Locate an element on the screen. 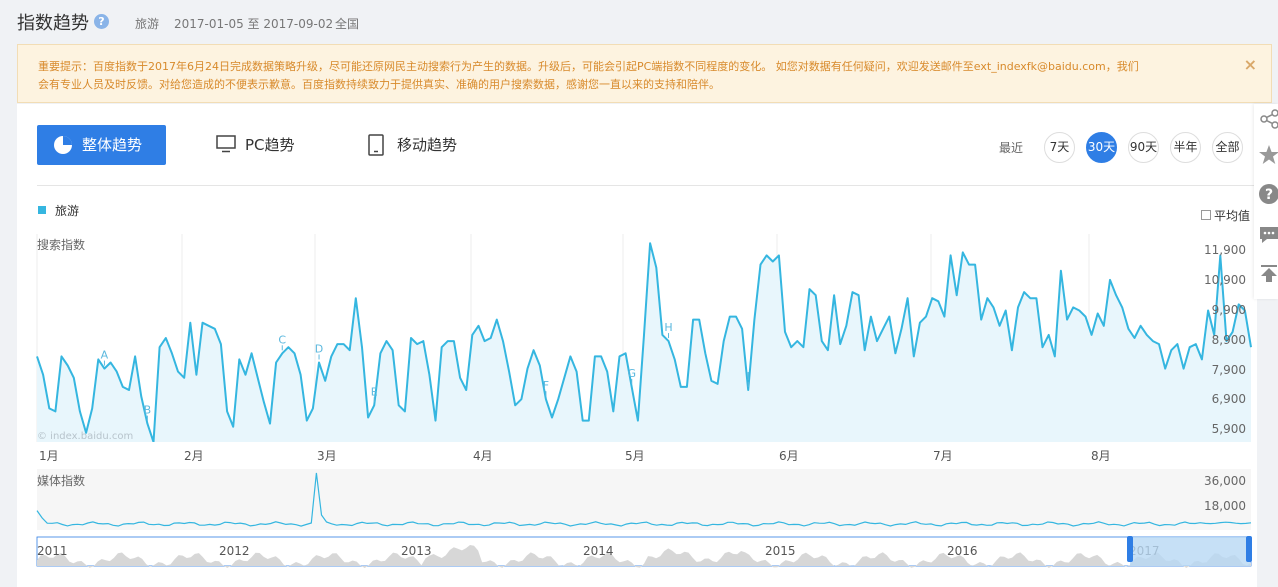 The height and width of the screenshot is (587, 1278). y-tick-label: 5,900 is located at coordinates (1229, 429).